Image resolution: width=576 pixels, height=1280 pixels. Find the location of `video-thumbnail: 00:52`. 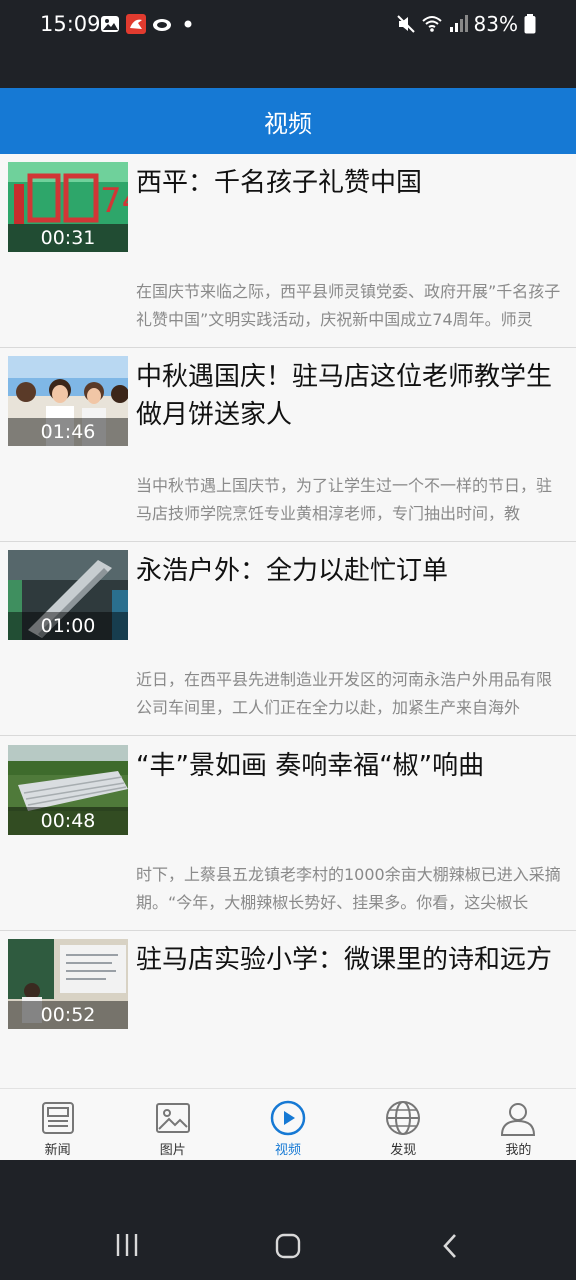

video-thumbnail: 00:52 is located at coordinates (68, 984).